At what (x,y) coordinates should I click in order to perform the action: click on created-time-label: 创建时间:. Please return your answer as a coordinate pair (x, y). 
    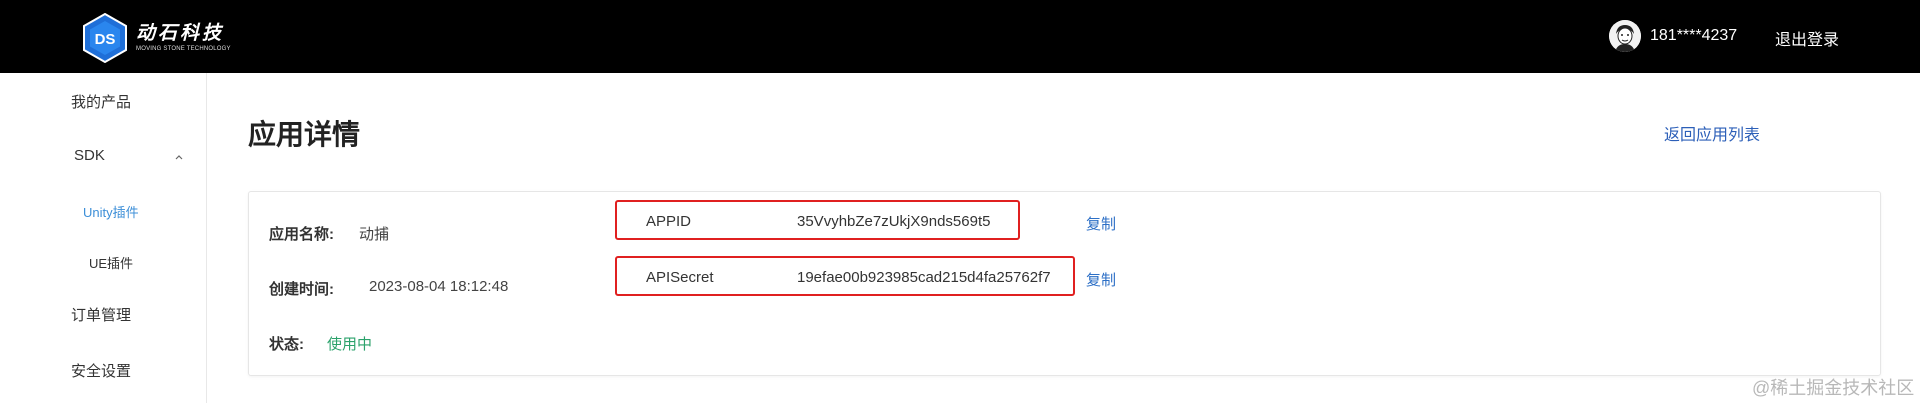
    Looking at the image, I should click on (301, 289).